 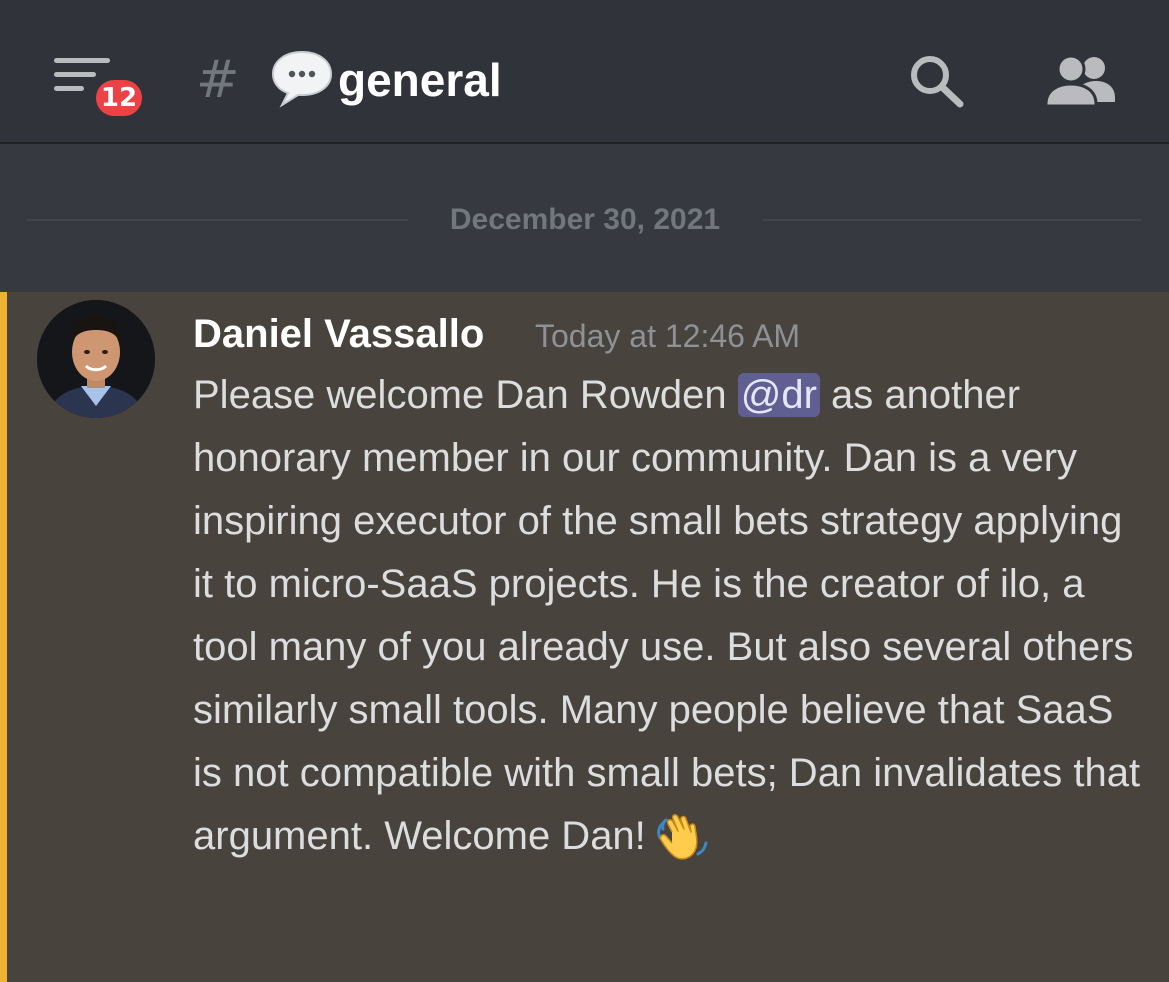 I want to click on avatar-image, so click(x=96, y=359).